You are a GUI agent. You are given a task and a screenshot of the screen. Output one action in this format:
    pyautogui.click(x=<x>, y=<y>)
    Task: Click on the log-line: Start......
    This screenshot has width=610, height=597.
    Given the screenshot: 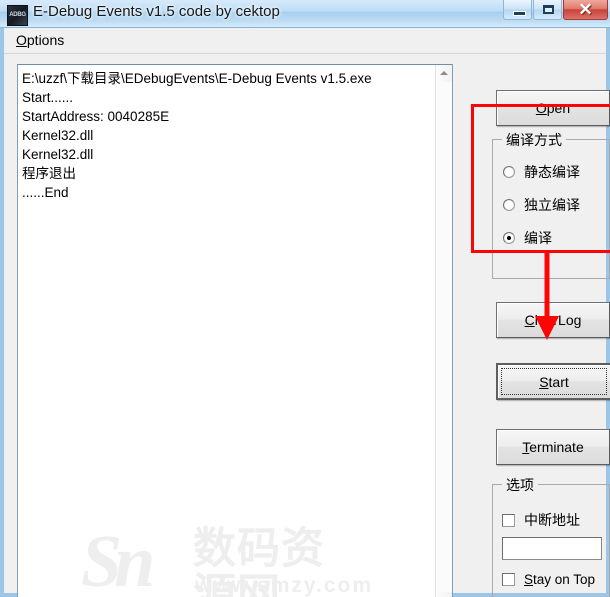 What is the action you would take?
    pyautogui.click(x=48, y=97)
    